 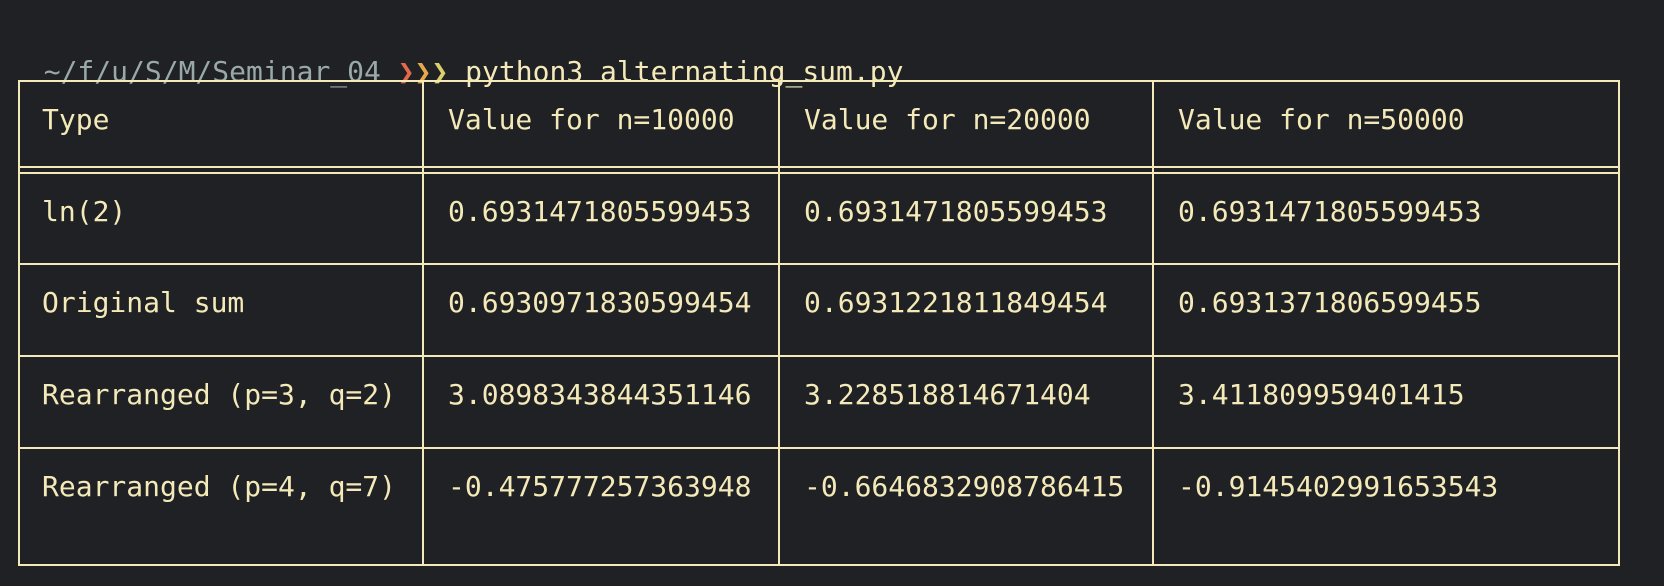 What do you see at coordinates (1321, 394) in the screenshot?
I see `row-rearranged-p3q2-n50000: 3.411809959401415` at bounding box center [1321, 394].